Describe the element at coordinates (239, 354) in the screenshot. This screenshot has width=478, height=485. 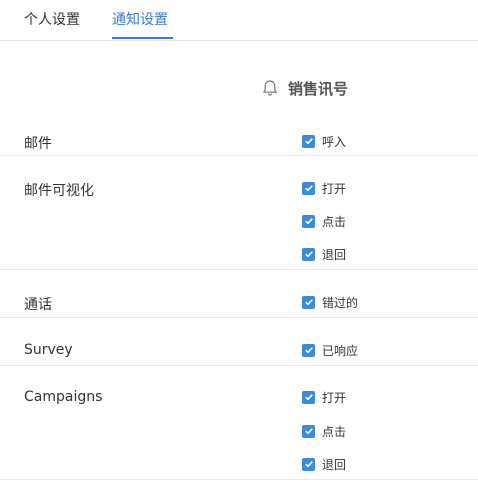
I see `notification-row-survey: Survey 已响应` at that location.